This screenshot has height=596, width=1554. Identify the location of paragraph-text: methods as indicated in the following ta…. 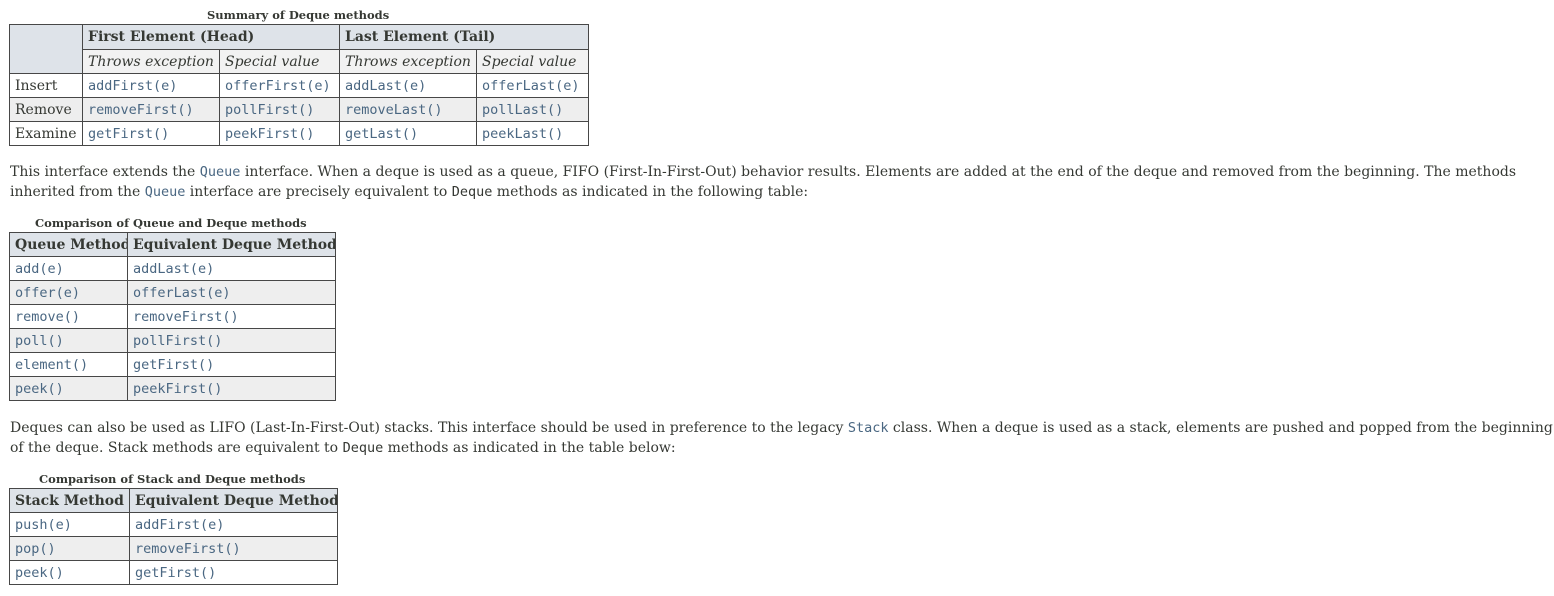
(650, 192).